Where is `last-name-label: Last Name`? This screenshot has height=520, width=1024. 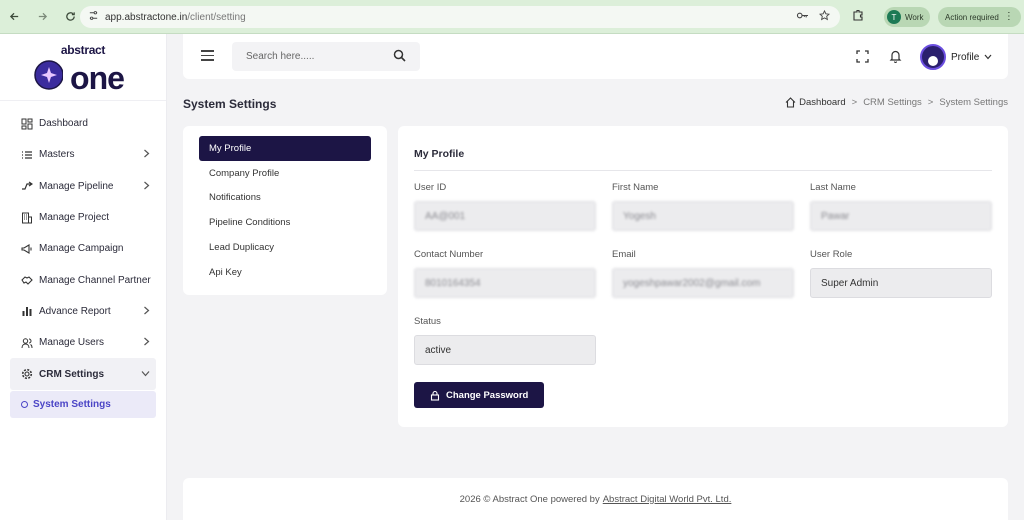
last-name-label: Last Name is located at coordinates (833, 187).